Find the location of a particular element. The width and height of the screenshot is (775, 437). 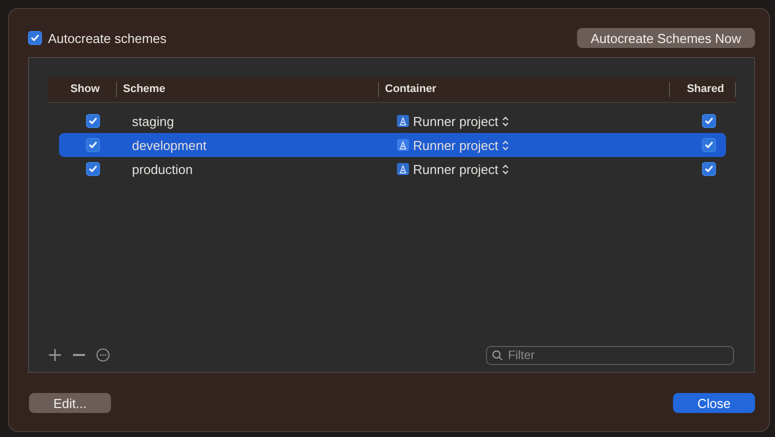

scheme-name: staging is located at coordinates (153, 121).